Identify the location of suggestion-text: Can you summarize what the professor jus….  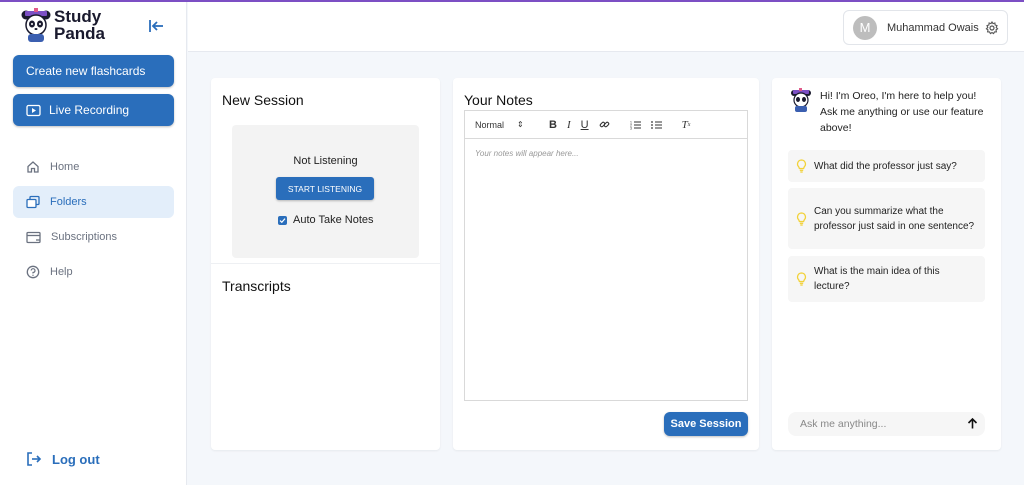
(894, 218).